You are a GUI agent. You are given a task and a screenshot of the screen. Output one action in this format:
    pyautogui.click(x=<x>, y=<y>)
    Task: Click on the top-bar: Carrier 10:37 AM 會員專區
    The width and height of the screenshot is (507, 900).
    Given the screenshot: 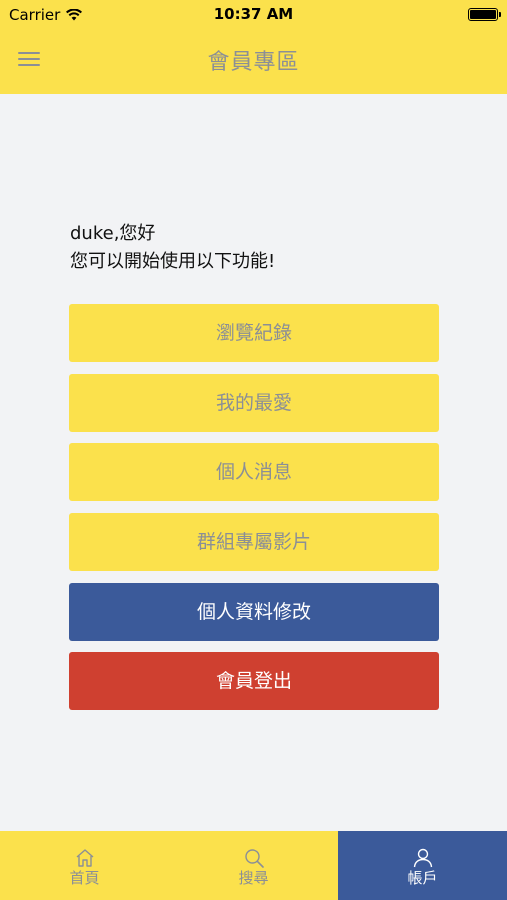 What is the action you would take?
    pyautogui.click(x=253, y=47)
    